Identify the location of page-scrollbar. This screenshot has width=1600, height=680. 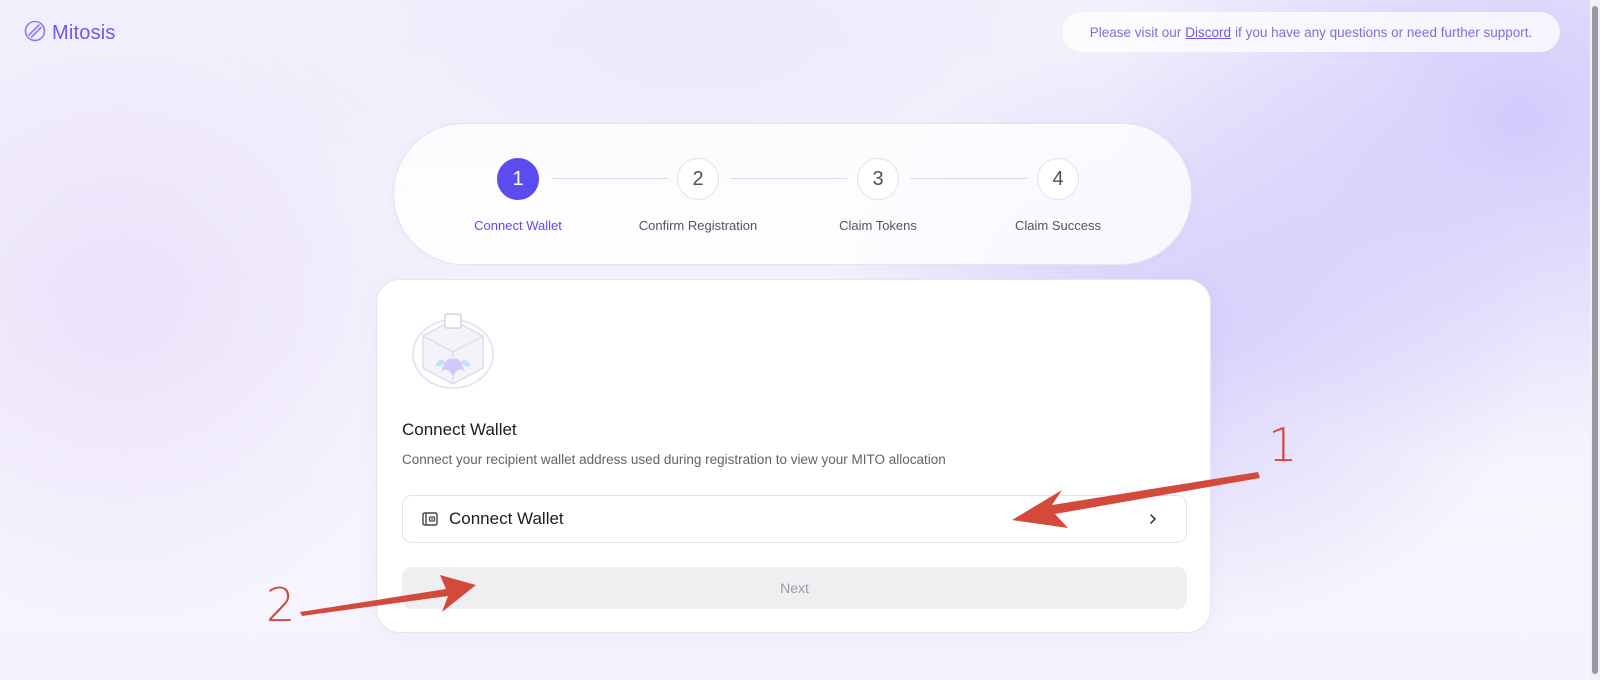
(1595, 340).